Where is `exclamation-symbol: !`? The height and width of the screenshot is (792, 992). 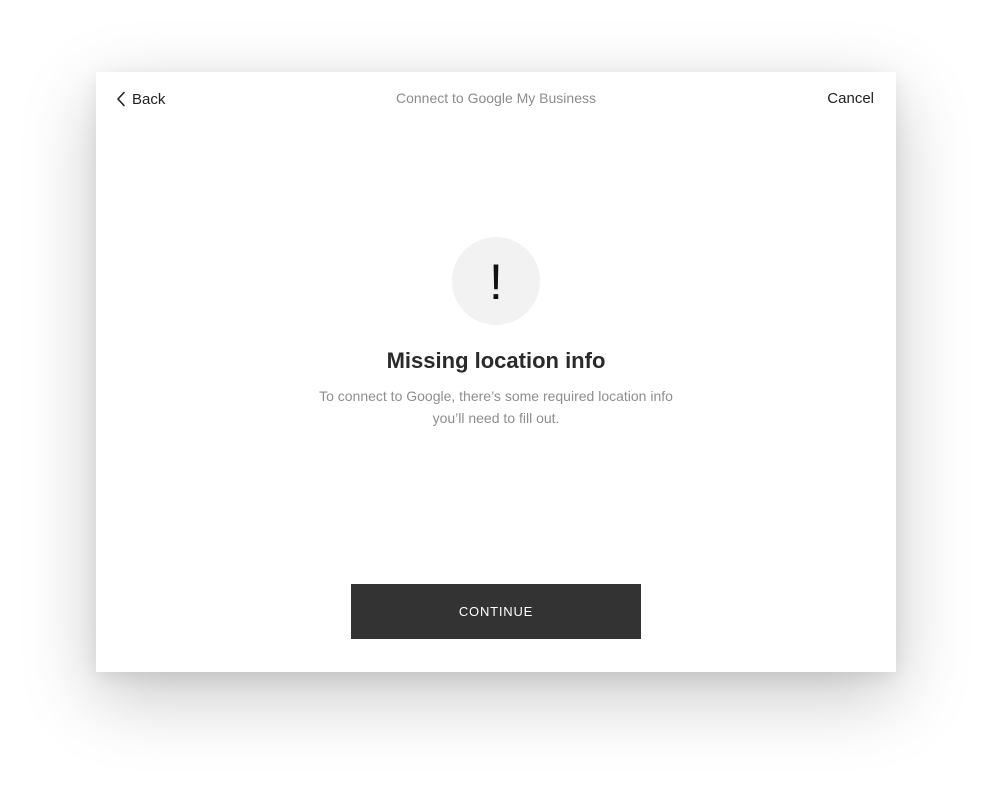
exclamation-symbol: ! is located at coordinates (496, 282).